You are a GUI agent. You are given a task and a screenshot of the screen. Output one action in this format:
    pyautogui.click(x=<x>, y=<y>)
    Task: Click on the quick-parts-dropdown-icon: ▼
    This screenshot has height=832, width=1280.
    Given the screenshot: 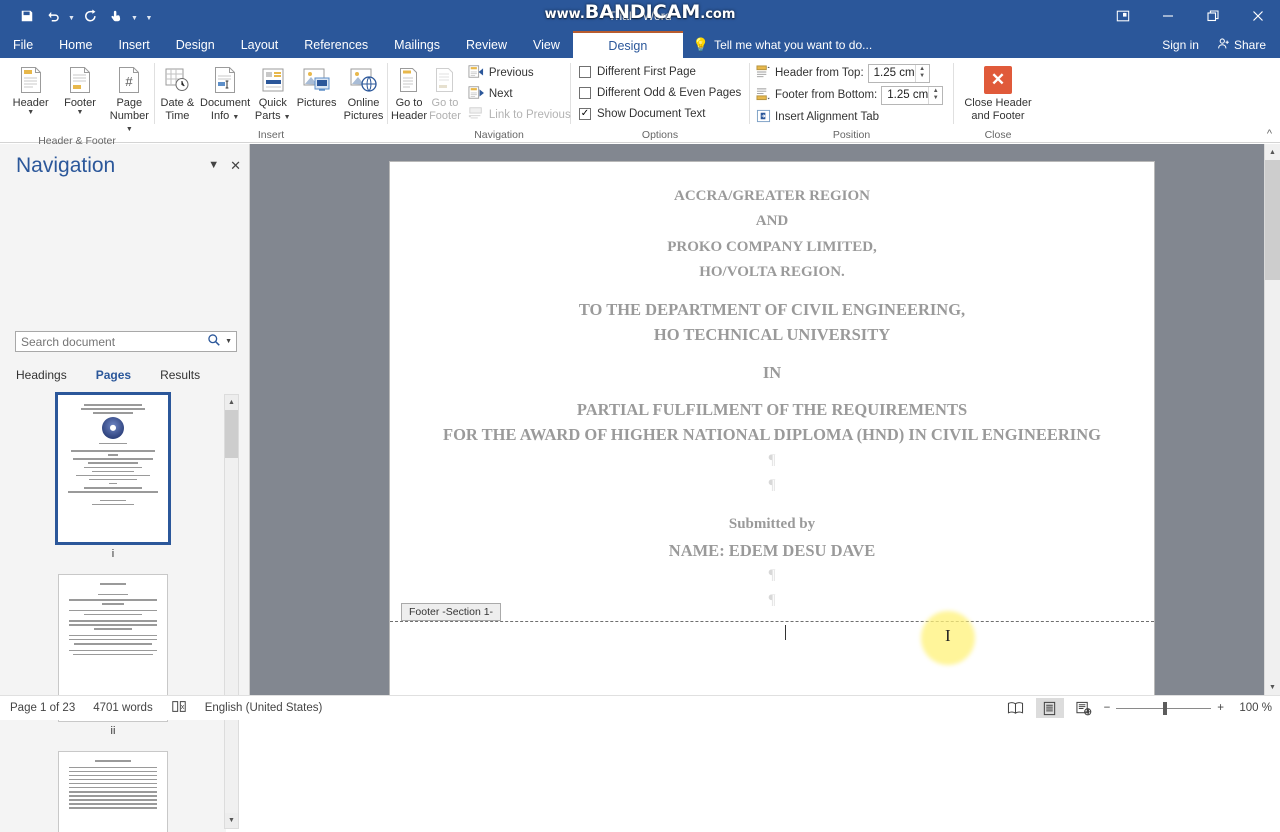 What is the action you would take?
    pyautogui.click(x=287, y=117)
    